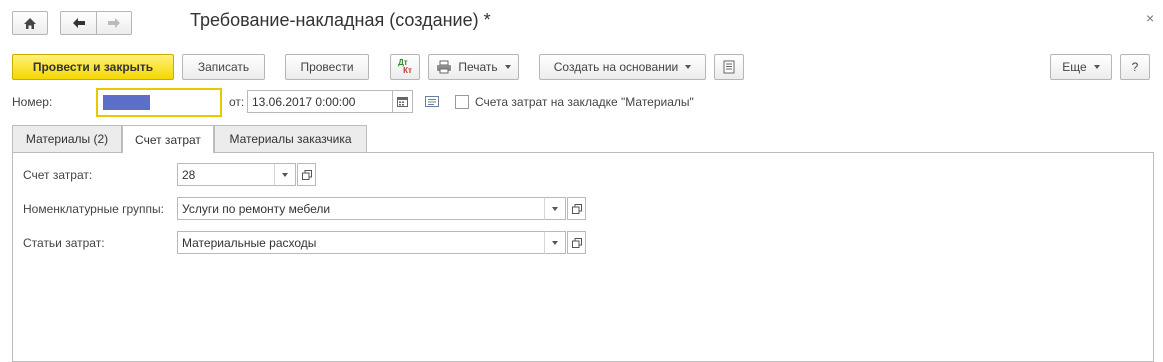 Image resolution: width=1163 pixels, height=362 pixels. I want to click on cost-items-field: Материальные расходы, so click(361, 242).